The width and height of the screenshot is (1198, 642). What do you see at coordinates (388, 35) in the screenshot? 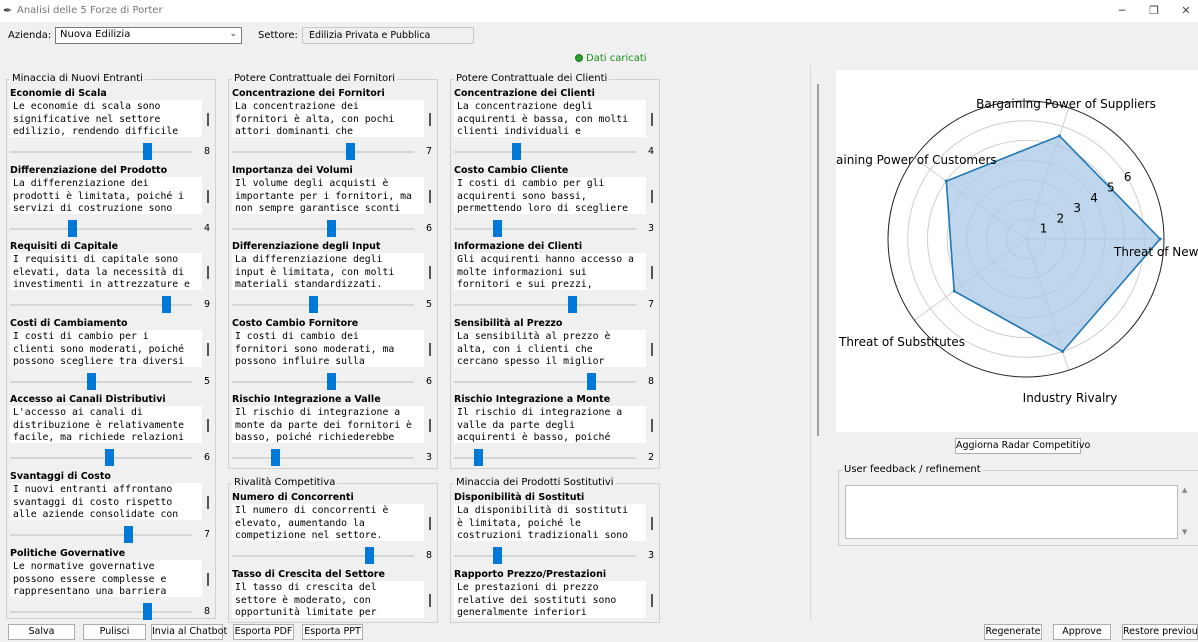
I see `settore-input: Edilizia Privata e Pubblica` at bounding box center [388, 35].